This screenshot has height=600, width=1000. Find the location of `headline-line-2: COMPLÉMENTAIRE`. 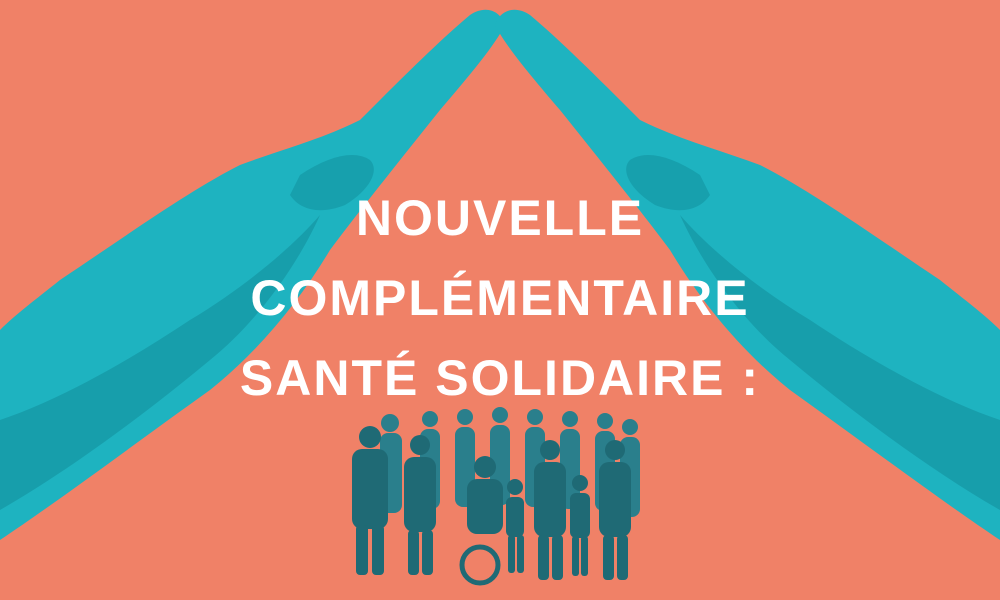

headline-line-2: COMPLÉMENTAIRE is located at coordinates (500, 298).